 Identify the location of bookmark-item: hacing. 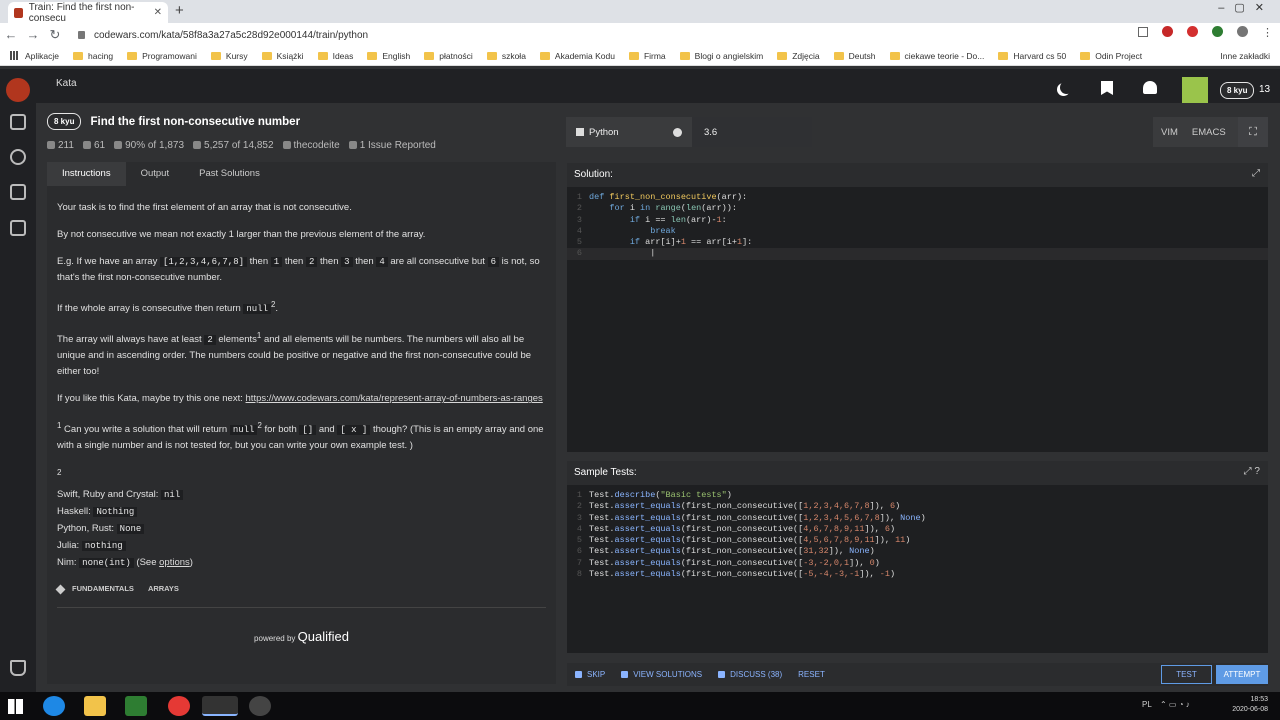
(93, 56).